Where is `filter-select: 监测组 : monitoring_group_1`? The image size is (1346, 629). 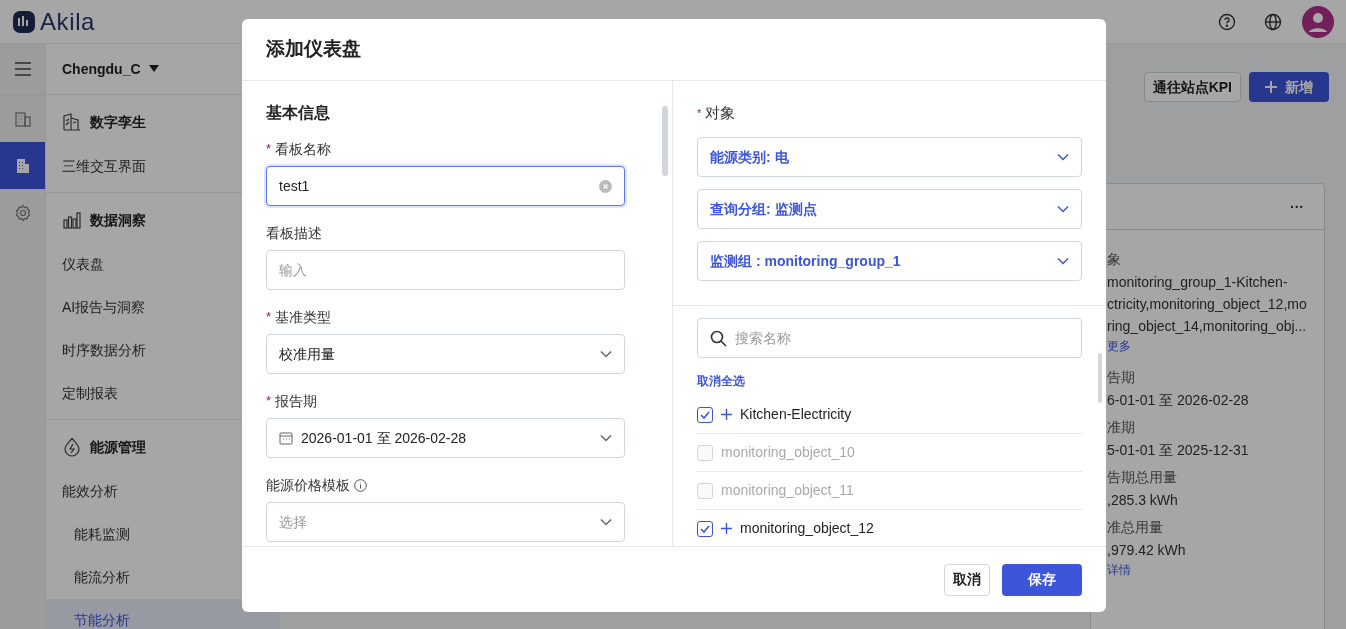 filter-select: 监测组 : monitoring_group_1 is located at coordinates (889, 261).